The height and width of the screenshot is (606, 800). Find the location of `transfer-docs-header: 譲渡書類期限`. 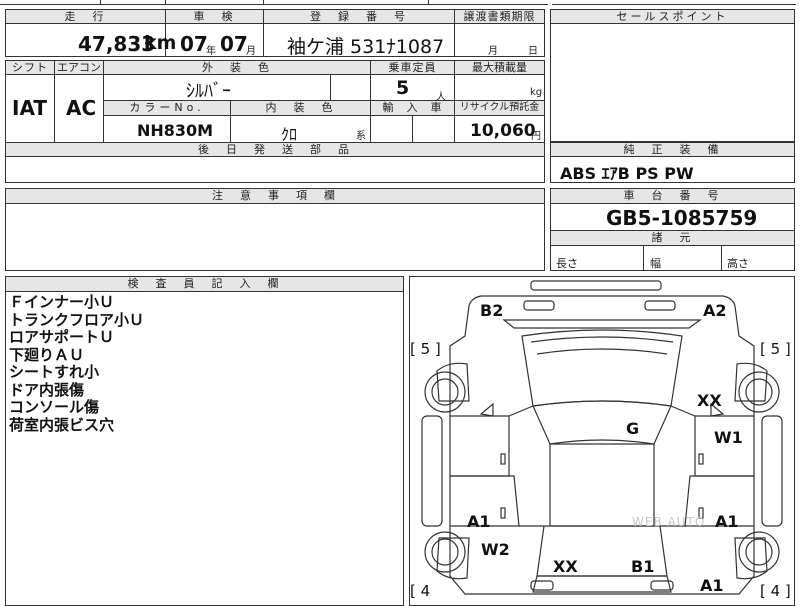

transfer-docs-header: 譲渡書類期限 is located at coordinates (499, 16).